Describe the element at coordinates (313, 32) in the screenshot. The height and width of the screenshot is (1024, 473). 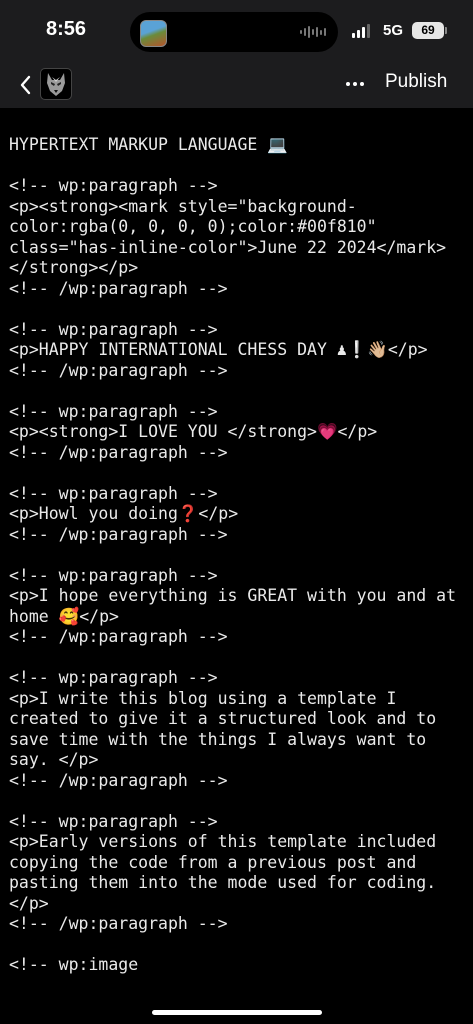
I see `audio-waveform-icon` at that location.